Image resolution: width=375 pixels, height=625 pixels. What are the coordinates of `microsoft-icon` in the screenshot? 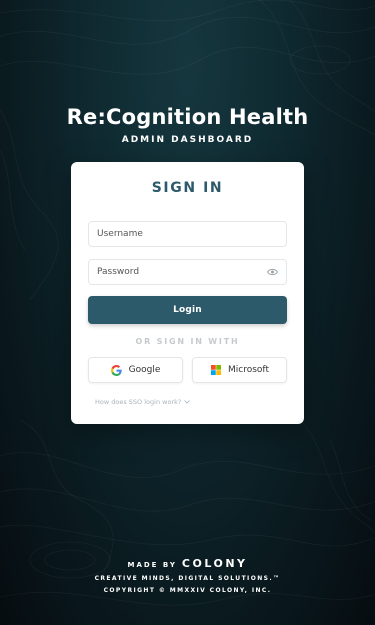 It's located at (215, 370).